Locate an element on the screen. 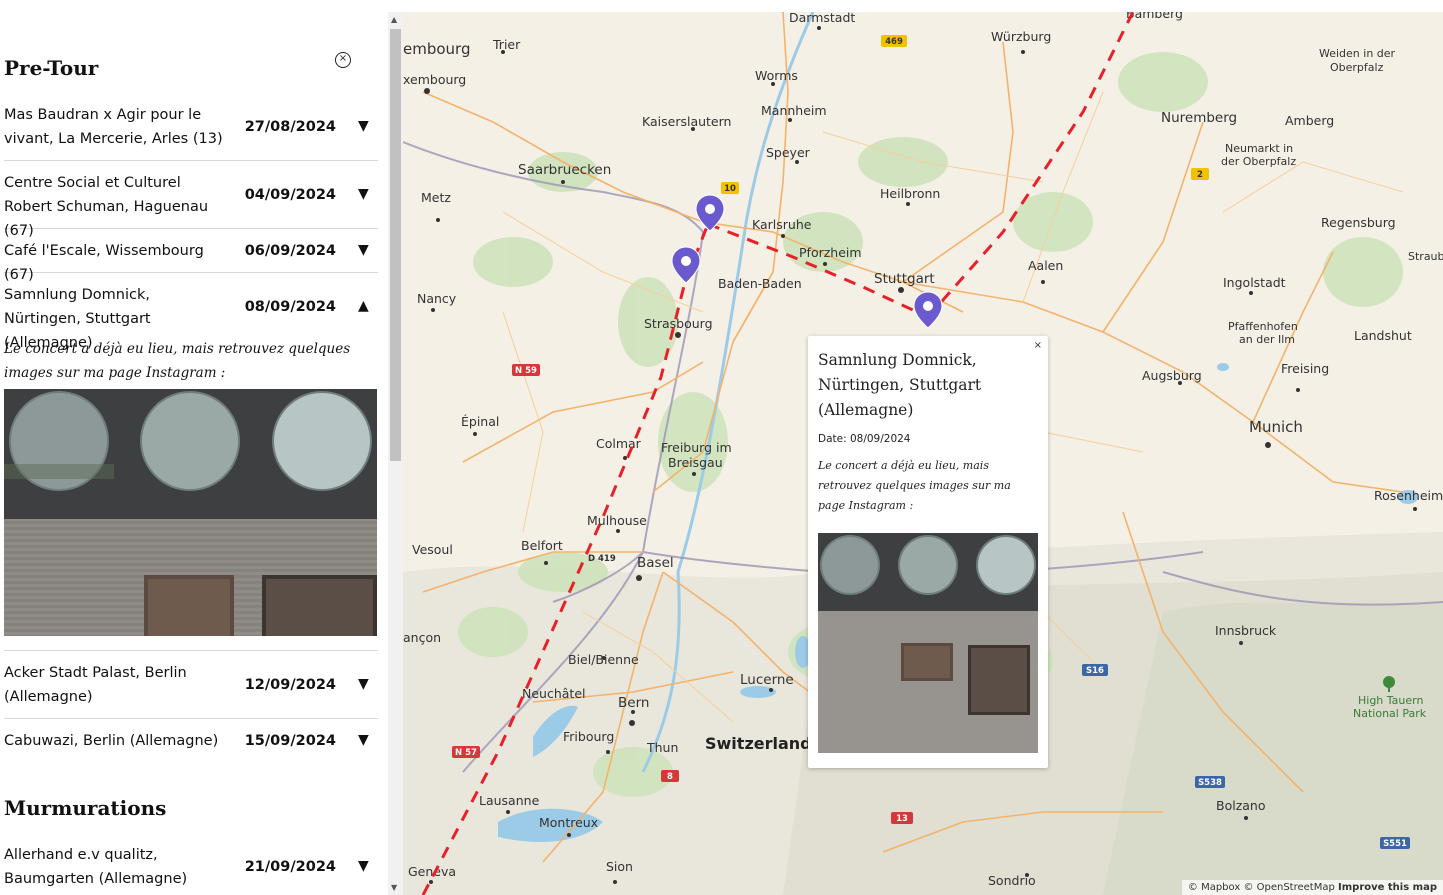 This screenshot has width=1443, height=895. svg-text: Speyer is located at coordinates (788, 152).